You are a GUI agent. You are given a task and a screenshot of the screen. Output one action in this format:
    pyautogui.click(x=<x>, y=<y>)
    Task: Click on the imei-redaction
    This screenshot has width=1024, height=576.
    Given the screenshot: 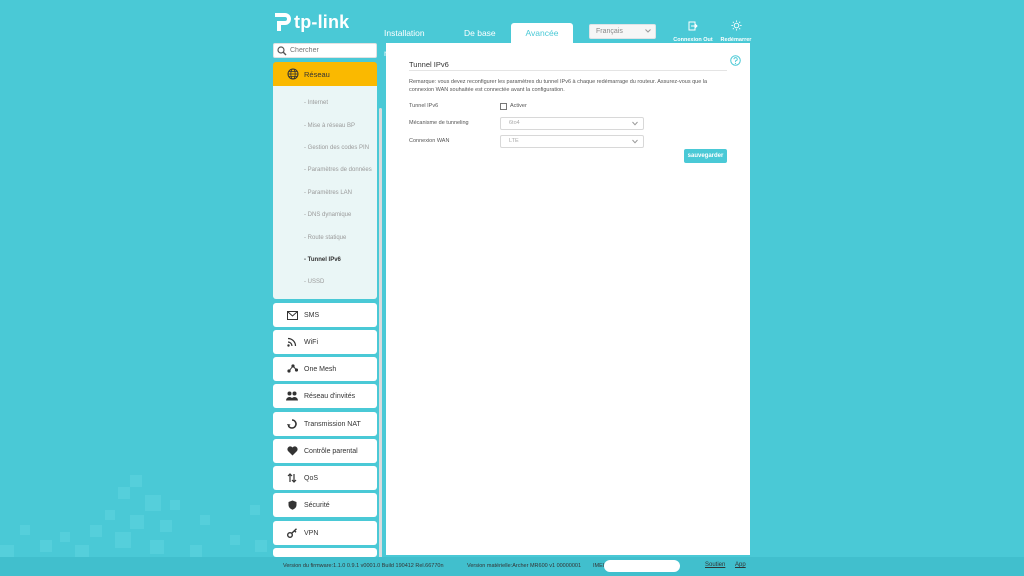 What is the action you would take?
    pyautogui.click(x=642, y=566)
    